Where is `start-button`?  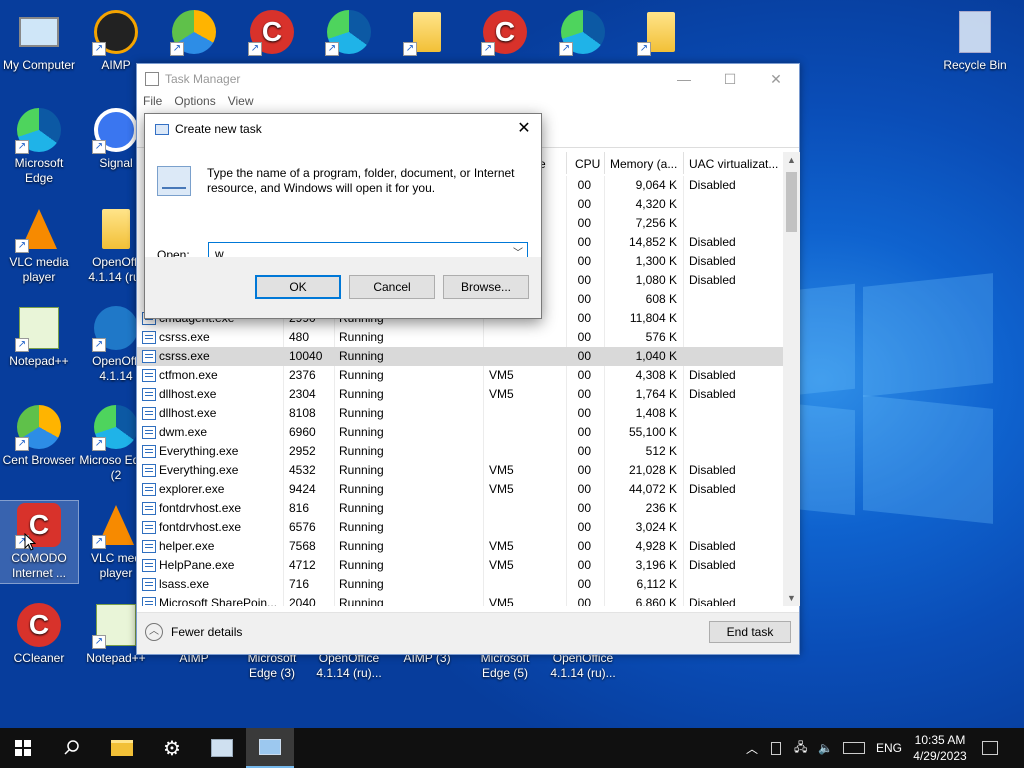
start-button is located at coordinates (23, 748).